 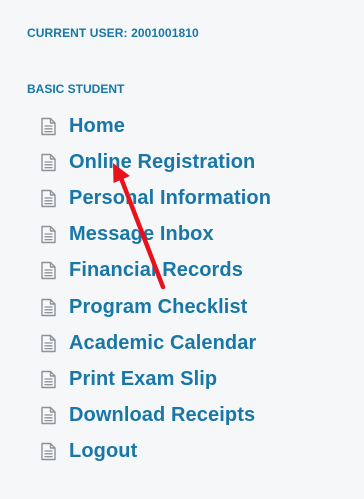 I want to click on menu-item-financial-records: Financial Records, so click(x=155, y=271).